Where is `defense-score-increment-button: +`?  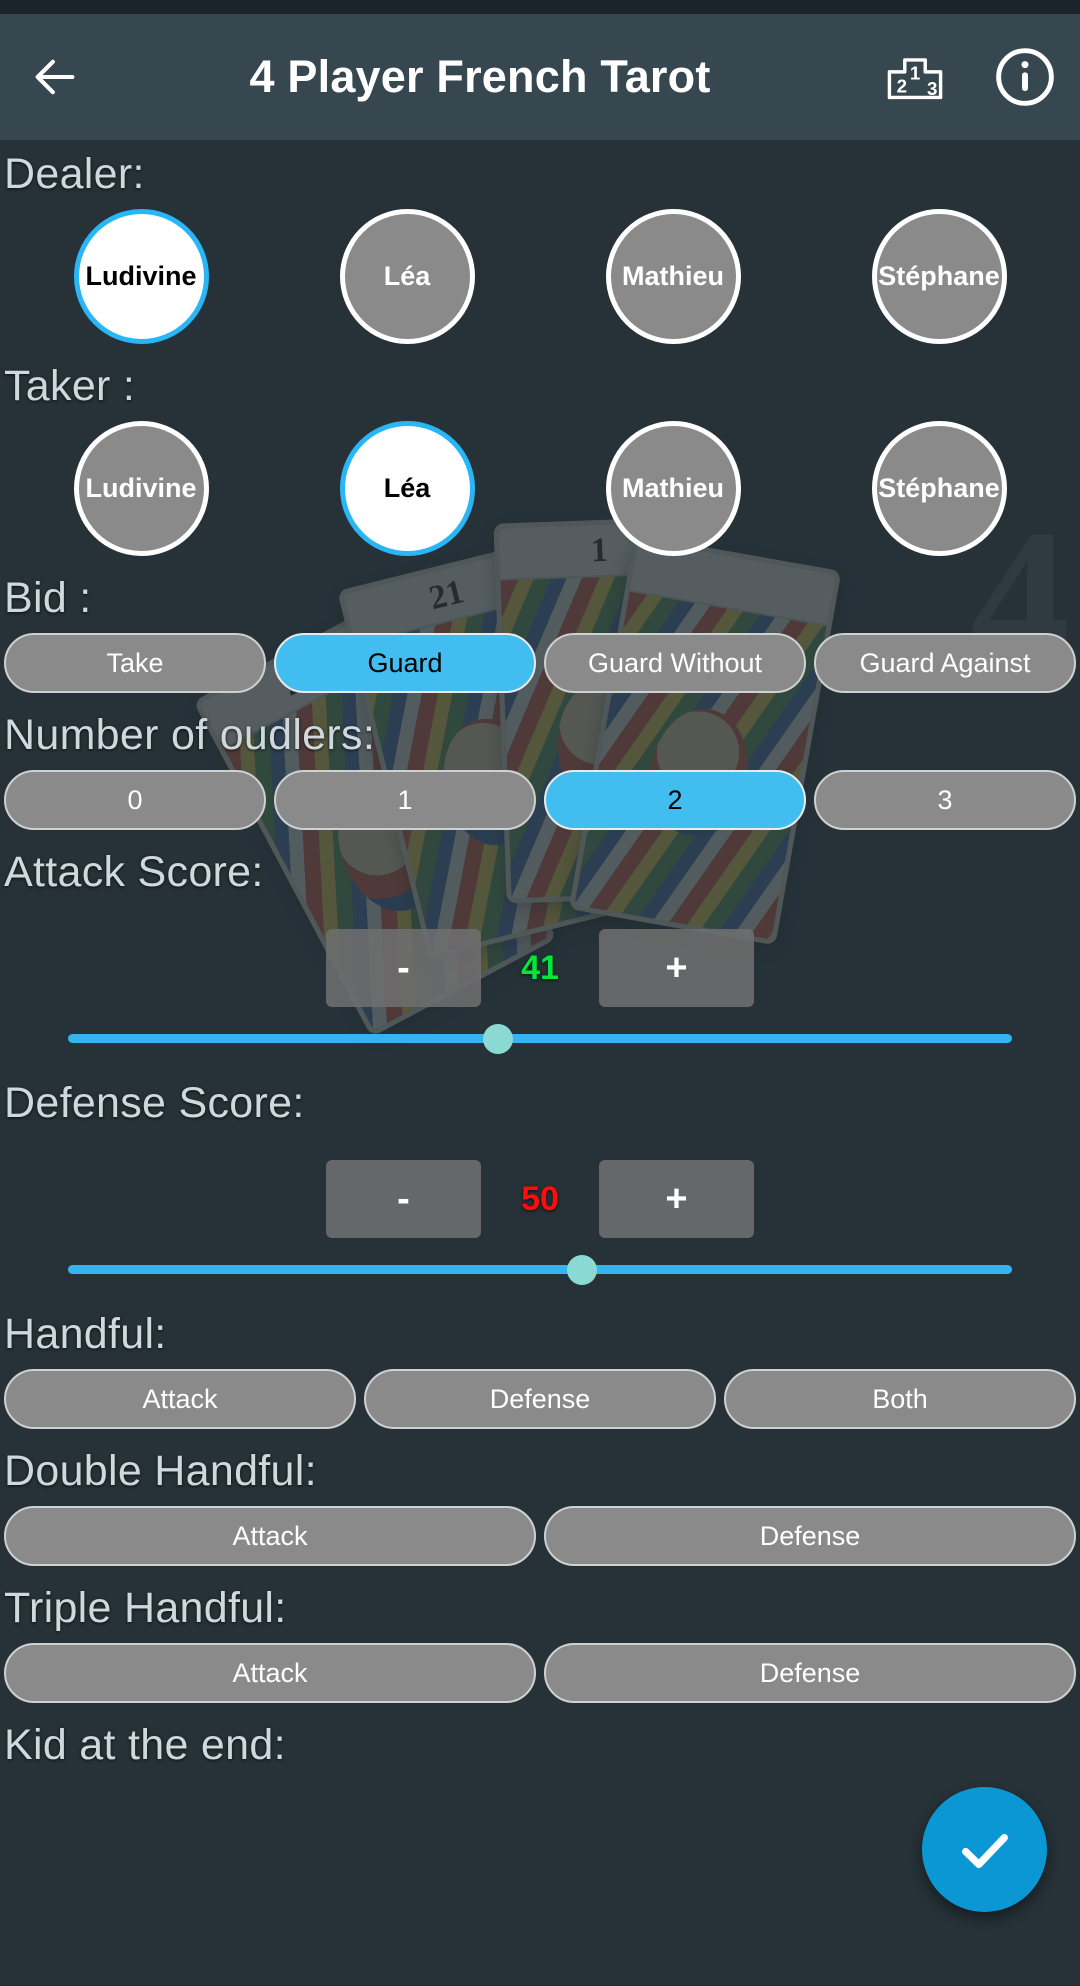
defense-score-increment-button: + is located at coordinates (676, 1199).